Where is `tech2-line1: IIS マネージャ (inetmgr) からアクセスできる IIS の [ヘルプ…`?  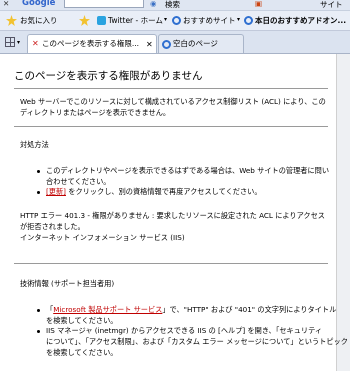 tech2-line1: IIS マネージャ (inetmgr) からアクセスできる IIS の [ヘルプ… is located at coordinates (184, 330).